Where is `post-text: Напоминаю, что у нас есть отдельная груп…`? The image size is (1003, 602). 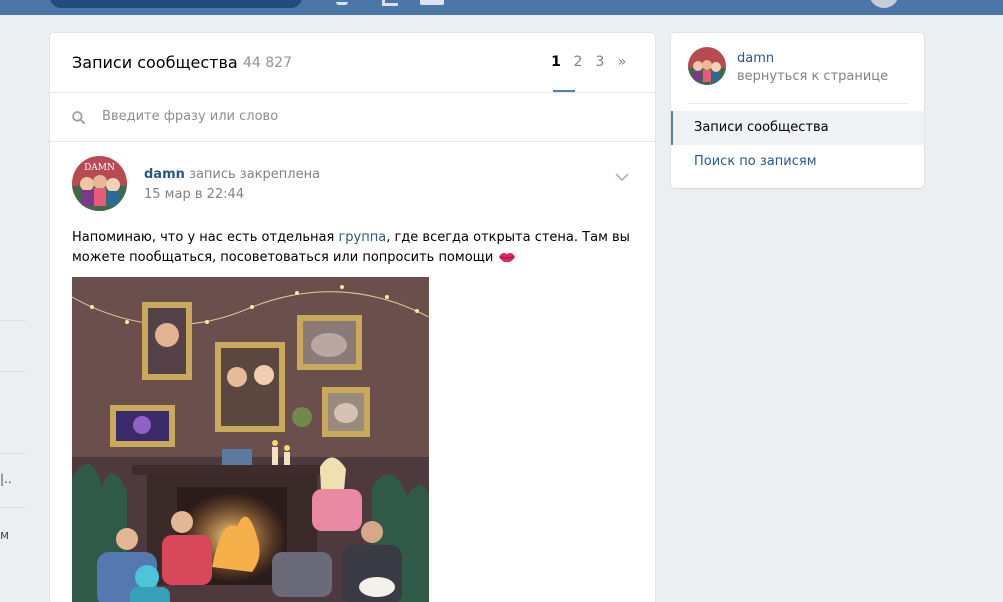
post-text: Напоминаю, что у нас есть отдельная груп… is located at coordinates (352, 248).